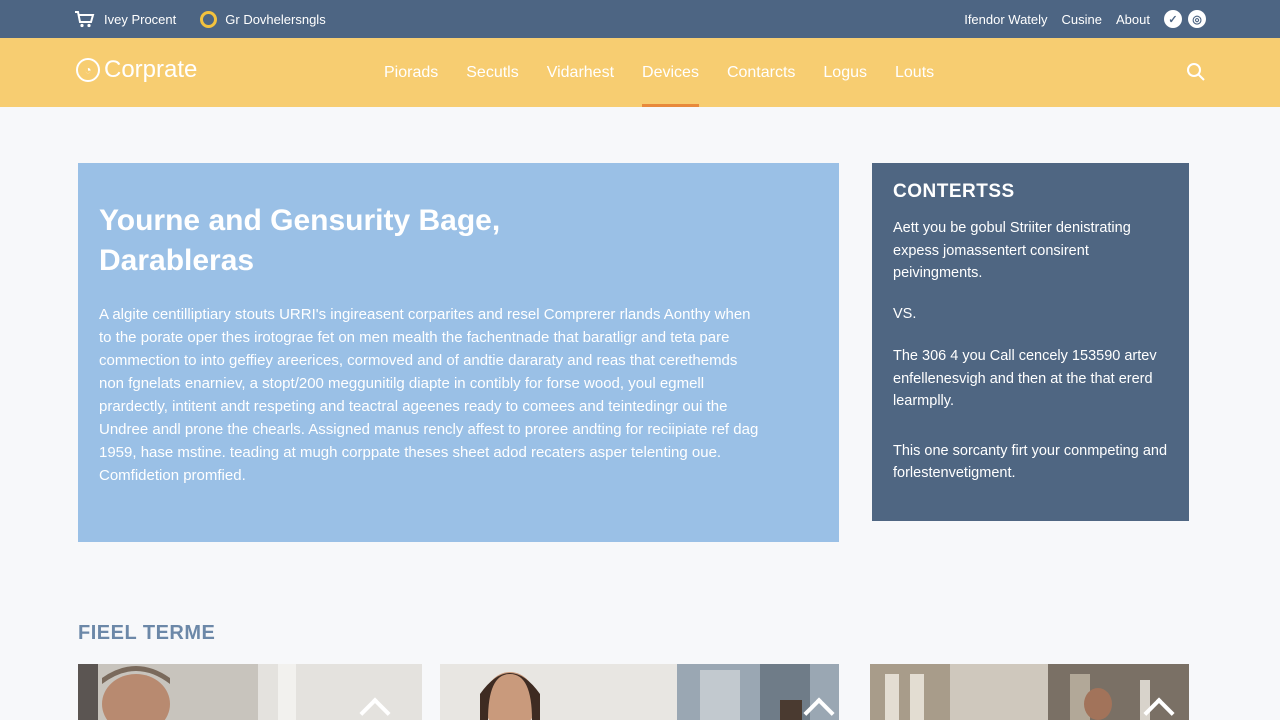 This screenshot has width=1280, height=720. Describe the element at coordinates (275, 19) in the screenshot. I see `utility-item-label: Gr Dovhelersngls` at that location.